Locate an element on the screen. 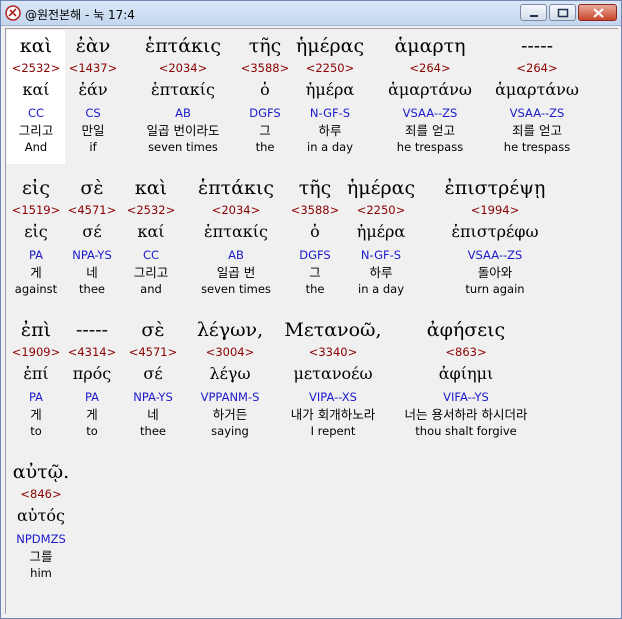  maximize-icon is located at coordinates (563, 13).